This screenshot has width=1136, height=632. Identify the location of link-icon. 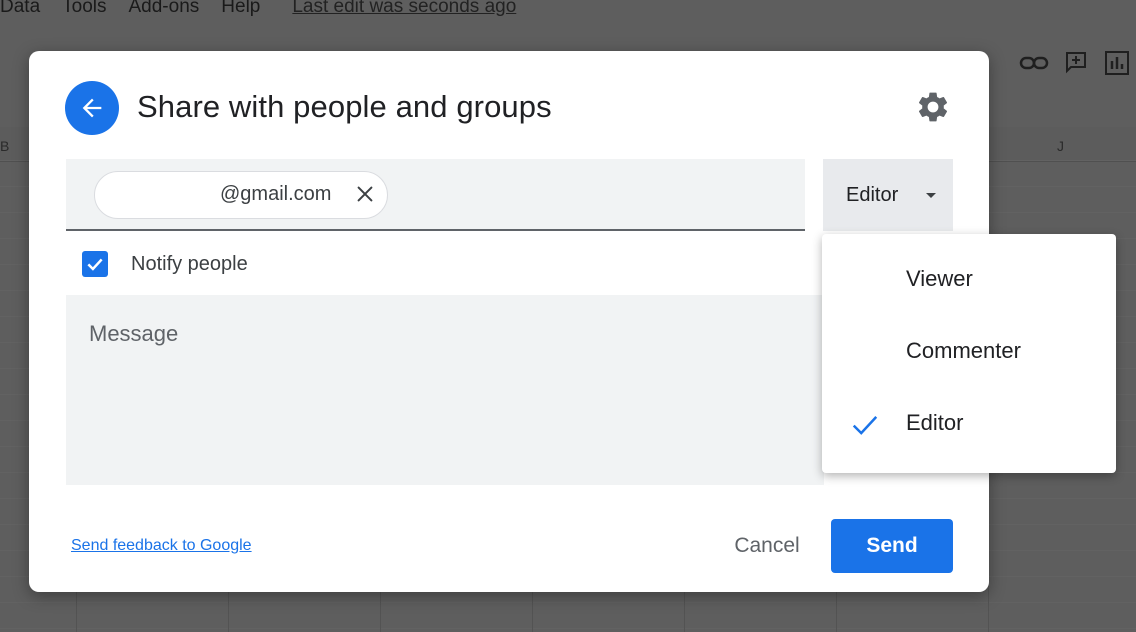
(1034, 63).